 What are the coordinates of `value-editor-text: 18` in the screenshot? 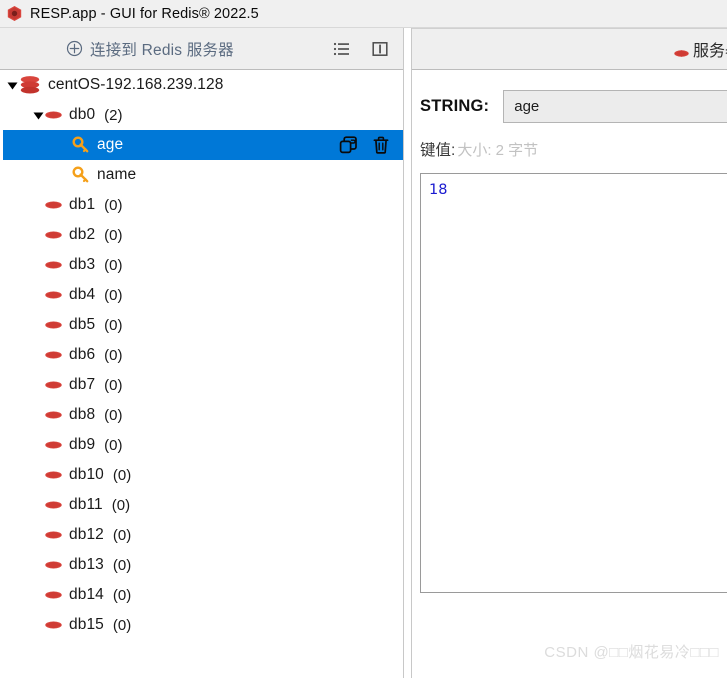 It's located at (438, 190).